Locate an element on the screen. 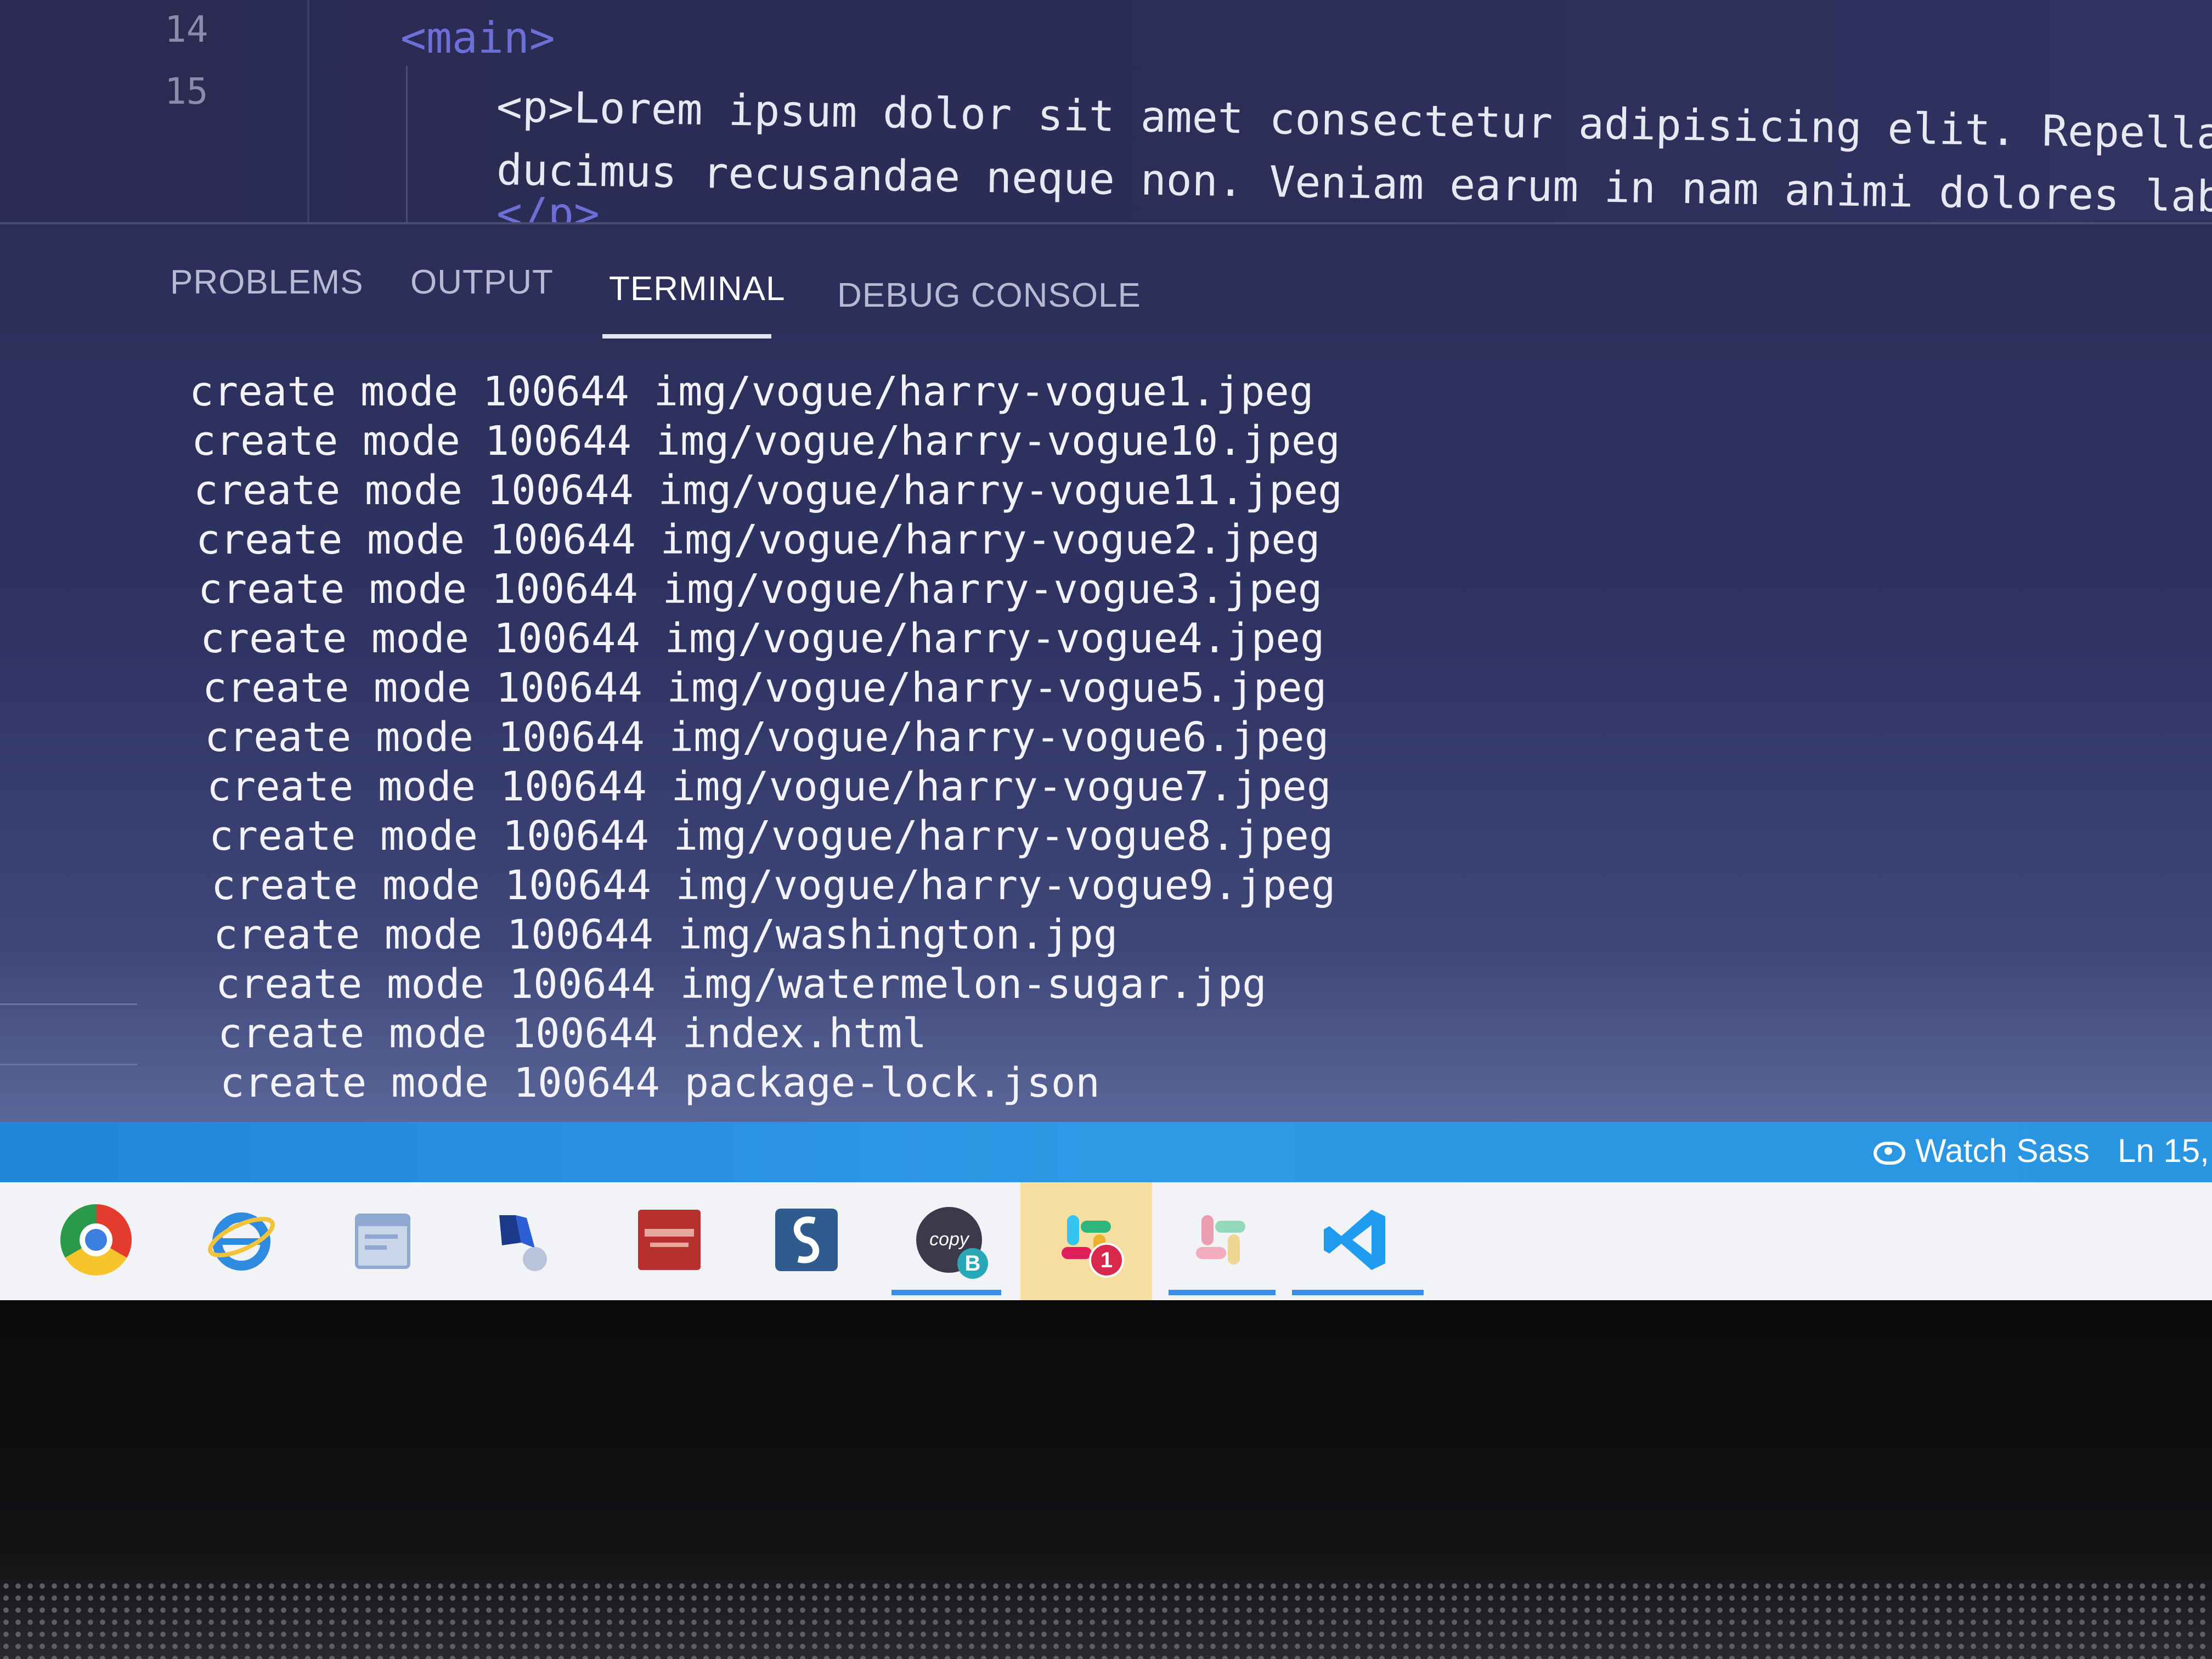 The image size is (2212, 1659). access-icon is located at coordinates (381, 1240).